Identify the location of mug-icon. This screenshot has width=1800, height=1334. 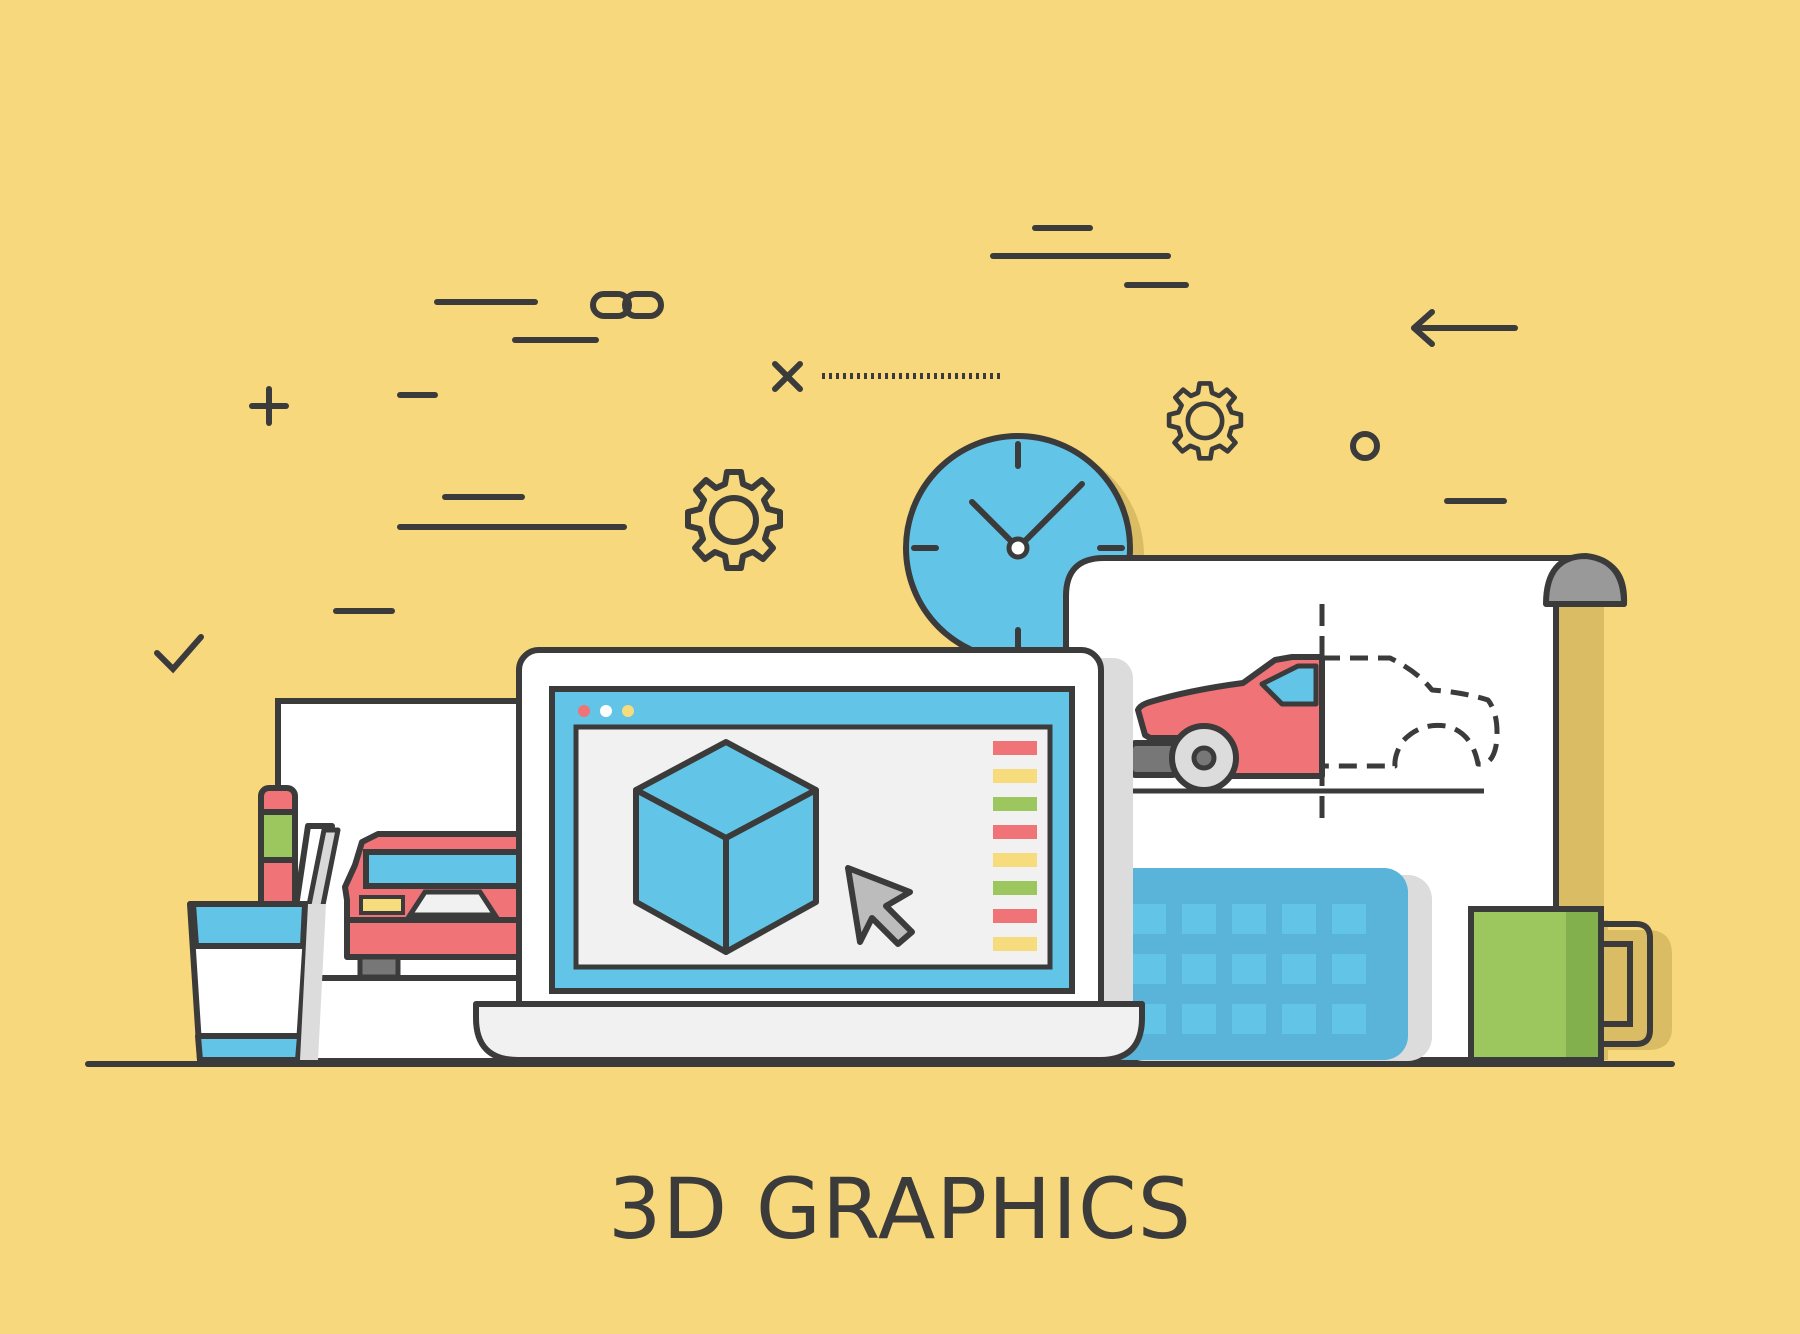
(1570, 984).